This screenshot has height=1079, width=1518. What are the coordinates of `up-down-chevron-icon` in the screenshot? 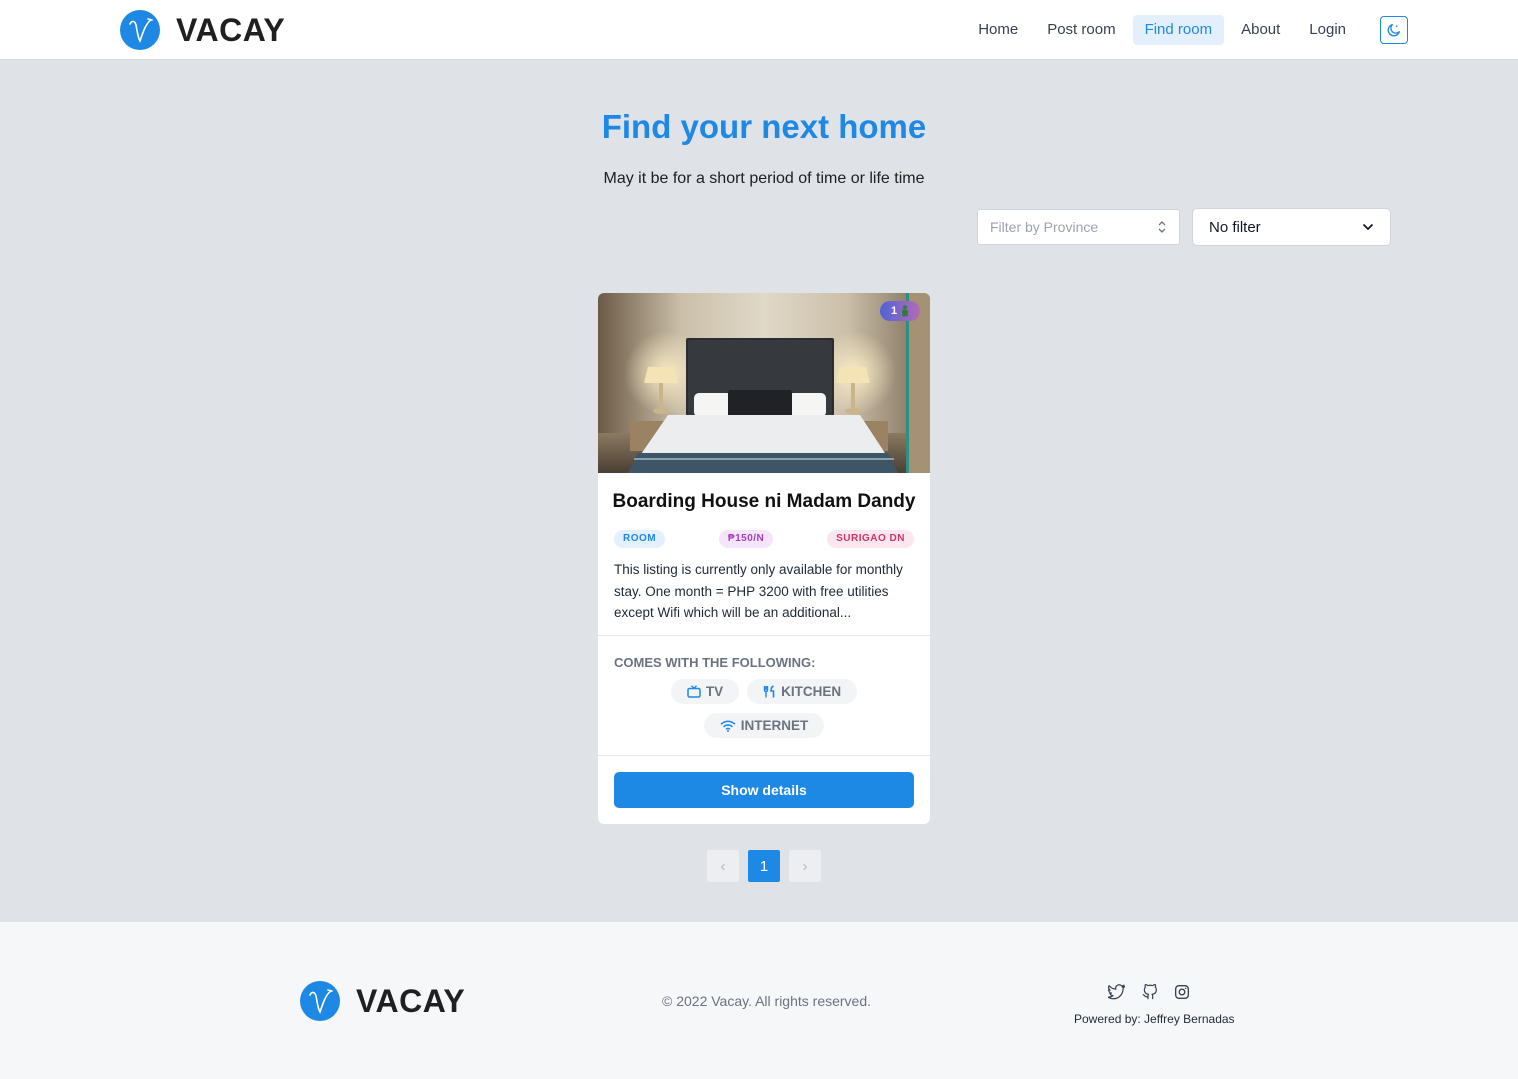 It's located at (1162, 227).